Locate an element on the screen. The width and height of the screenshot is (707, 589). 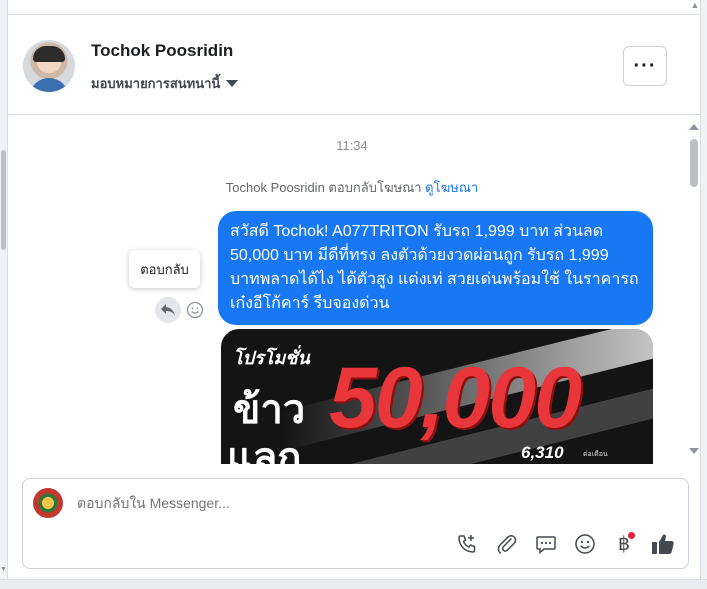
caret-down-icon is located at coordinates (232, 83).